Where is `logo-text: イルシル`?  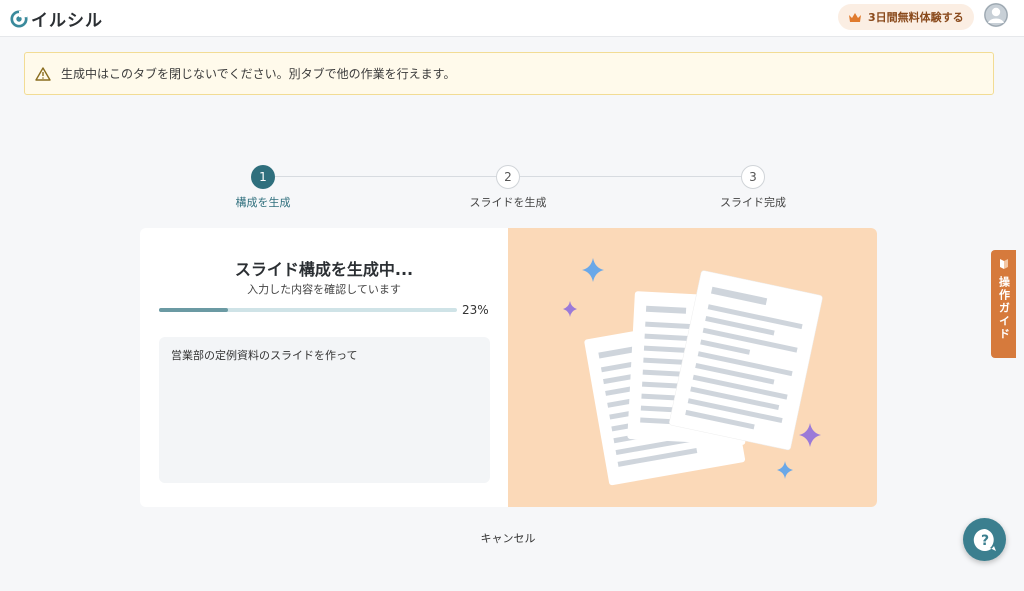 logo-text: イルシル is located at coordinates (67, 21).